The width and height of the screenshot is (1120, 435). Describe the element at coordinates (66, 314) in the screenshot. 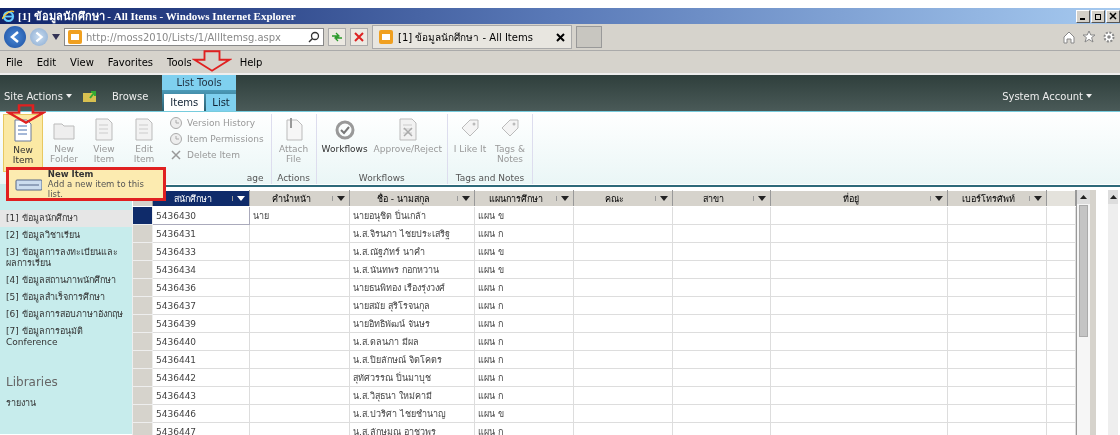

I see `sidebar-link: [6] ข้อมูลการสอบภาษาอังกฤษ` at that location.